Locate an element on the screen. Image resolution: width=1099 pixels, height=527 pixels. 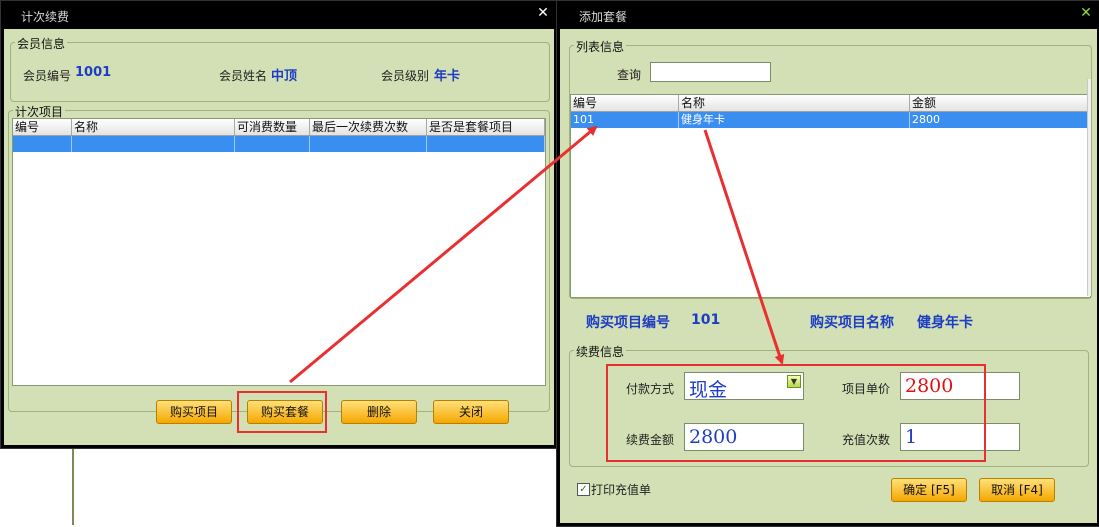
col-header: 金额 is located at coordinates (999, 103).